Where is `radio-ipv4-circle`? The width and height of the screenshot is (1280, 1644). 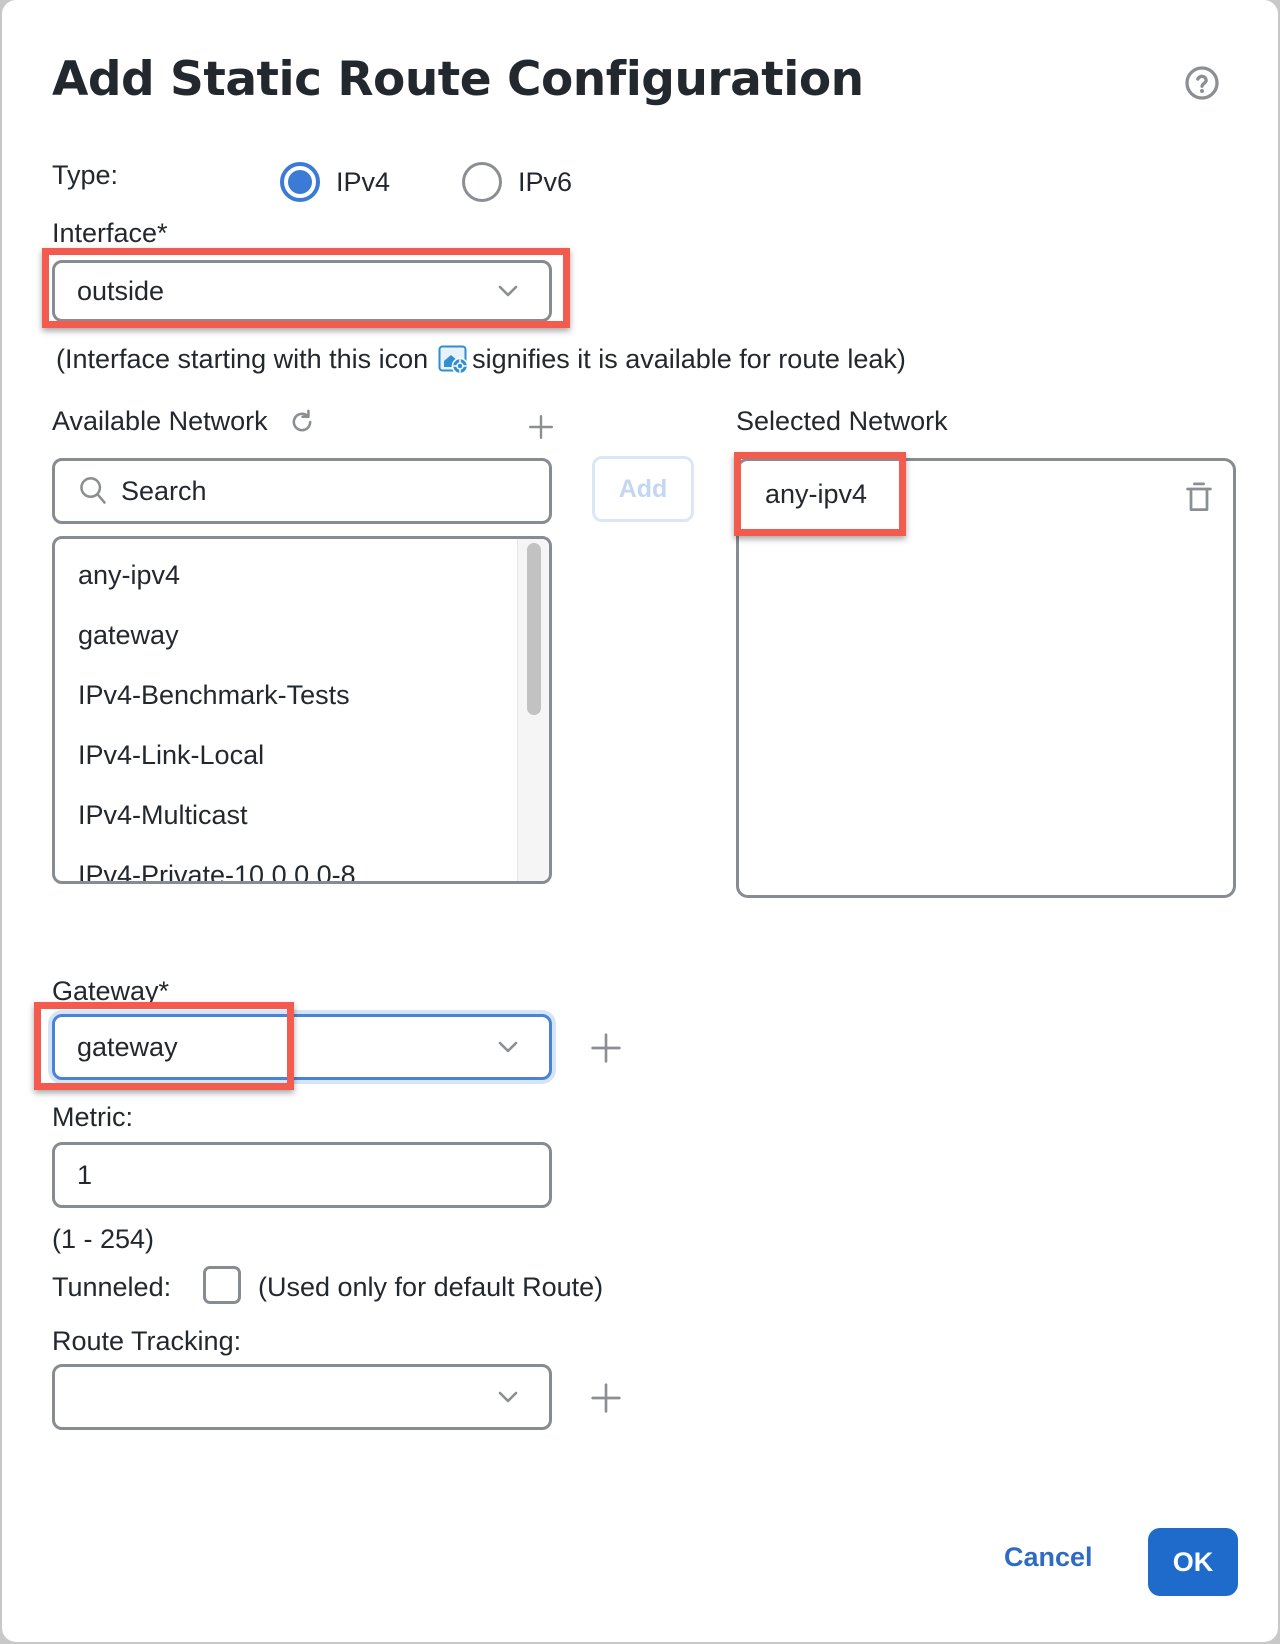 radio-ipv4-circle is located at coordinates (300, 182).